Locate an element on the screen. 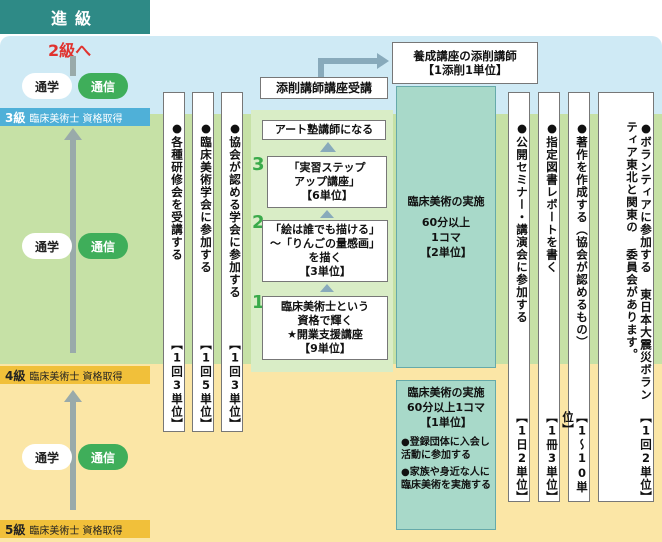 The height and width of the screenshot is (542, 662). step3-line3: 【6単位】 is located at coordinates (327, 195).